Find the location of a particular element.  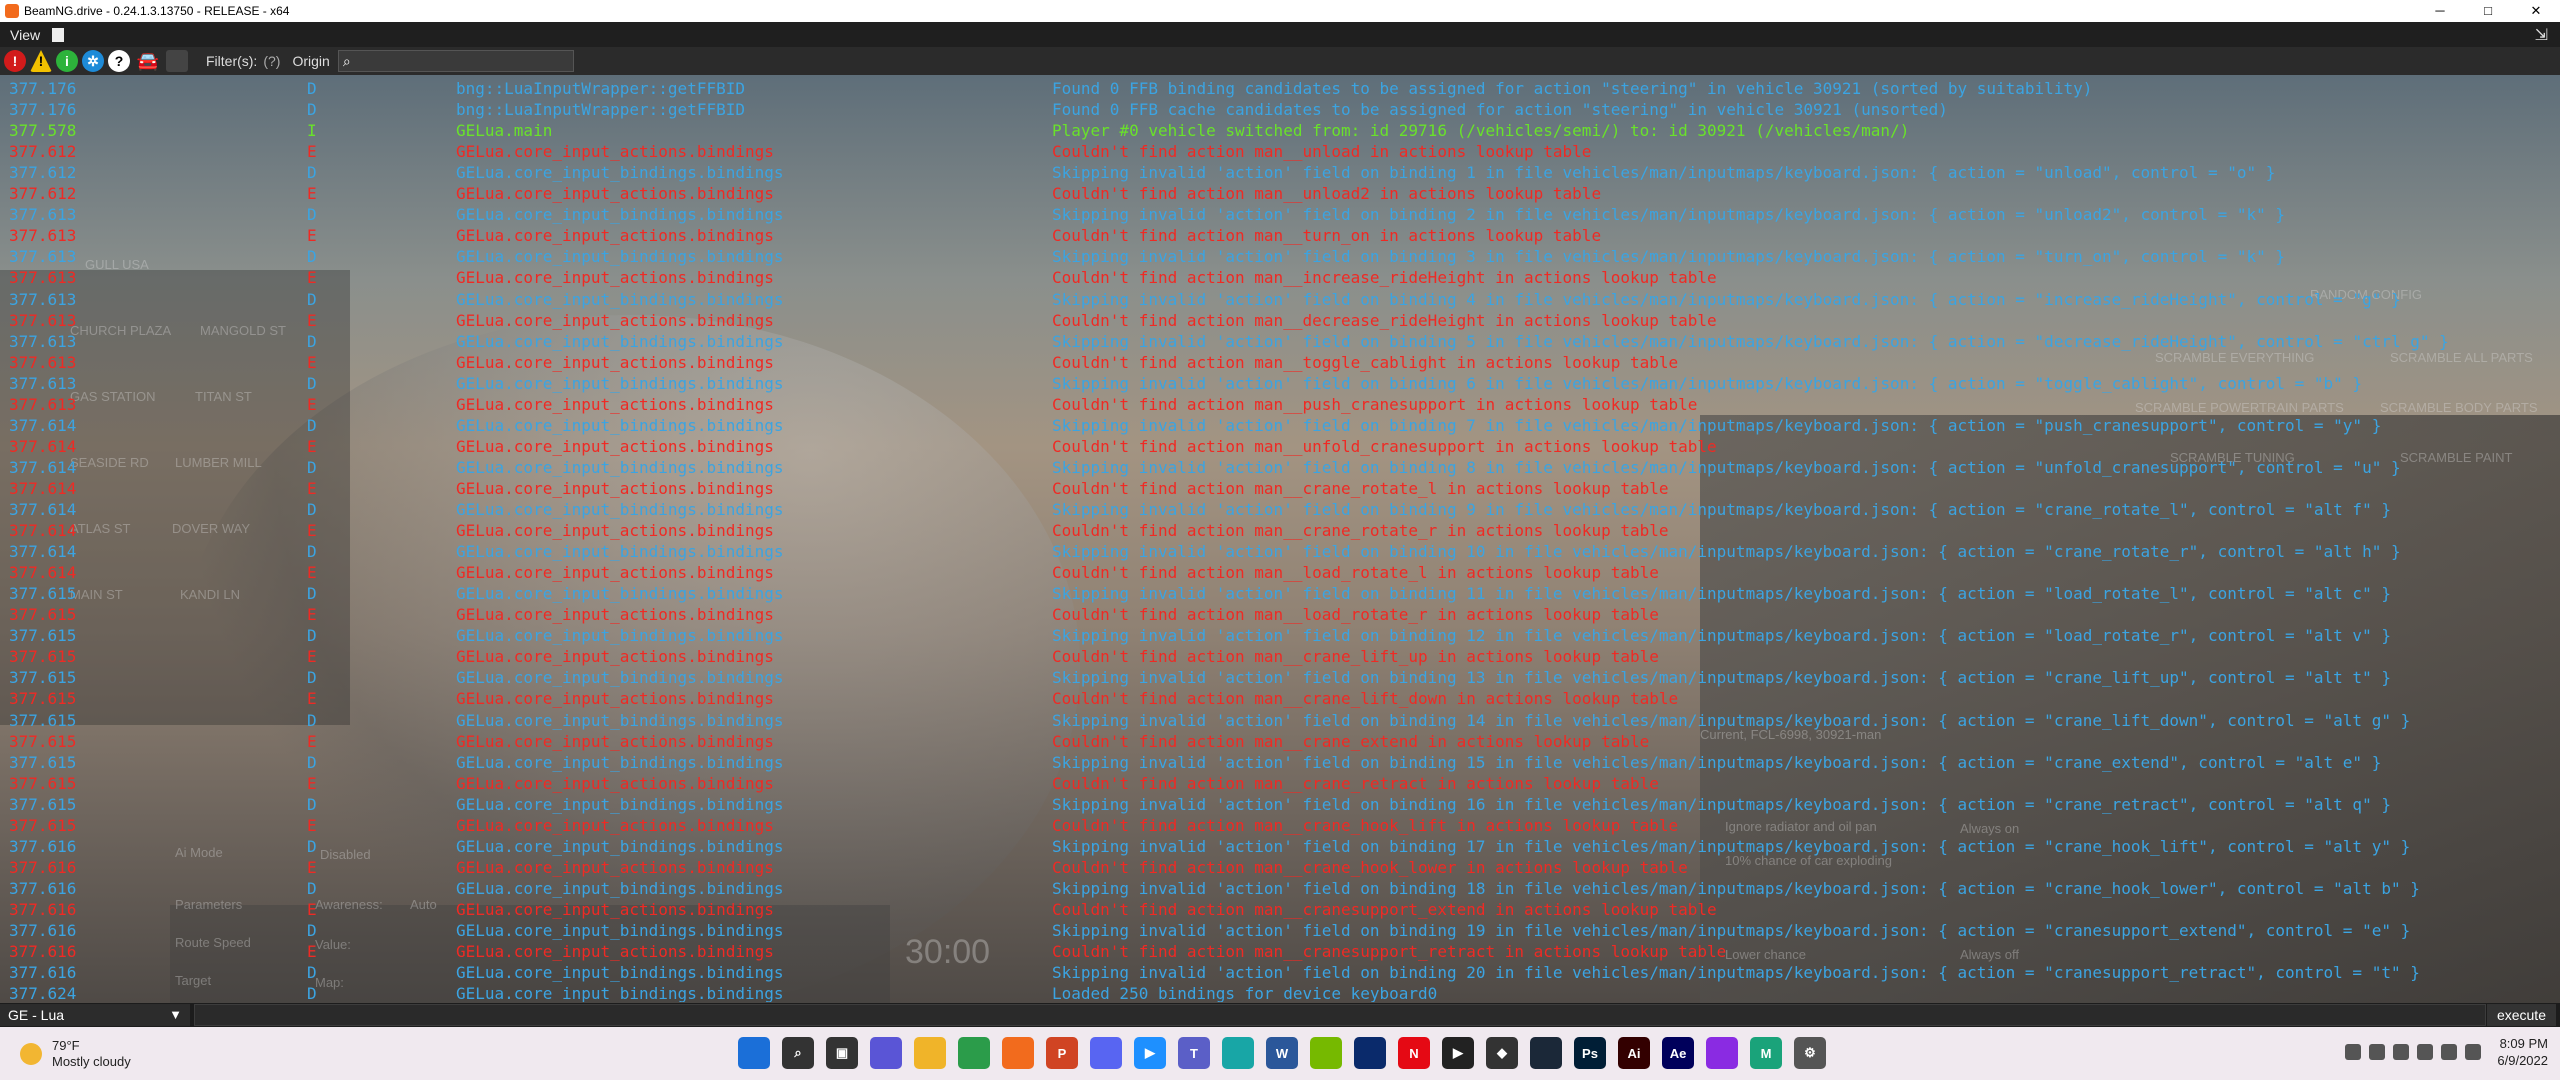

help-icon: ? is located at coordinates (119, 61).